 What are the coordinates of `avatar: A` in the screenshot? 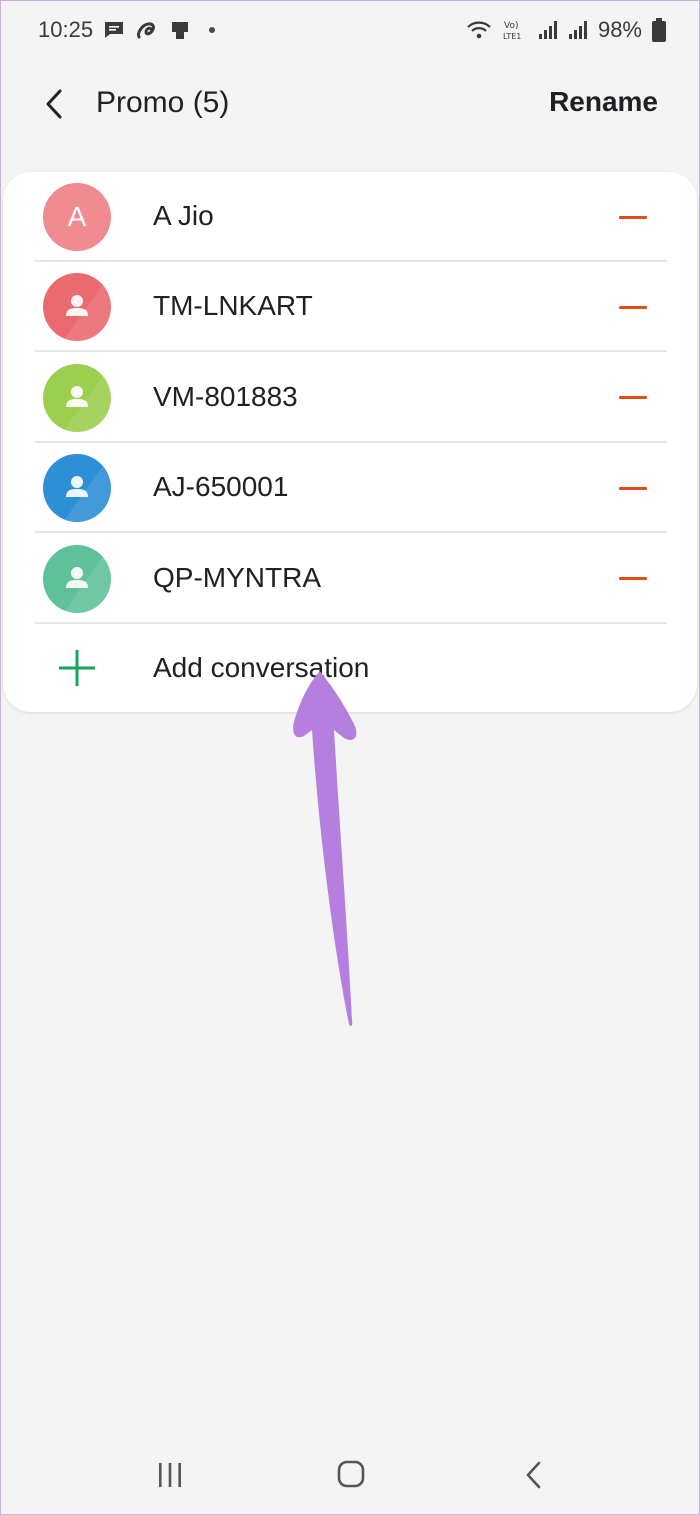 It's located at (77, 217).